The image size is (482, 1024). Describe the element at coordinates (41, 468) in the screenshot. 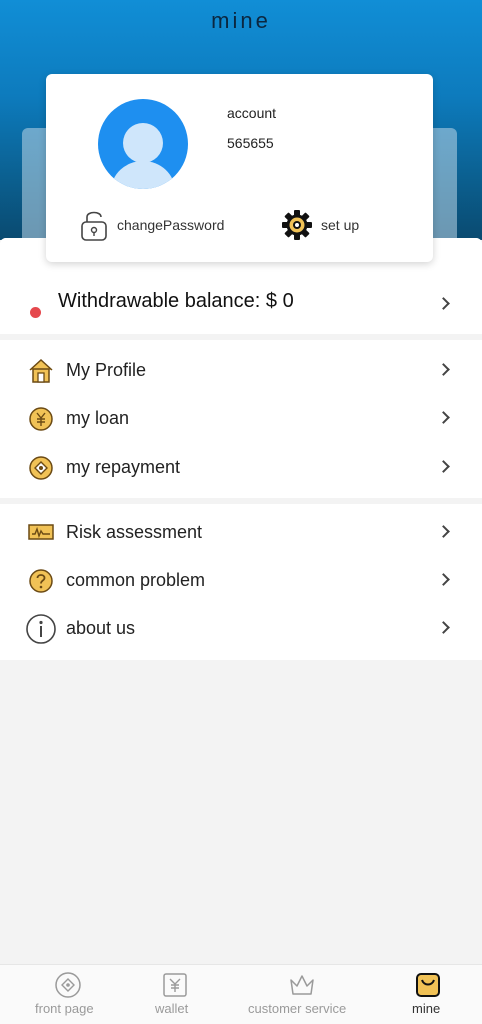

I see `diamond-coin-icon` at that location.